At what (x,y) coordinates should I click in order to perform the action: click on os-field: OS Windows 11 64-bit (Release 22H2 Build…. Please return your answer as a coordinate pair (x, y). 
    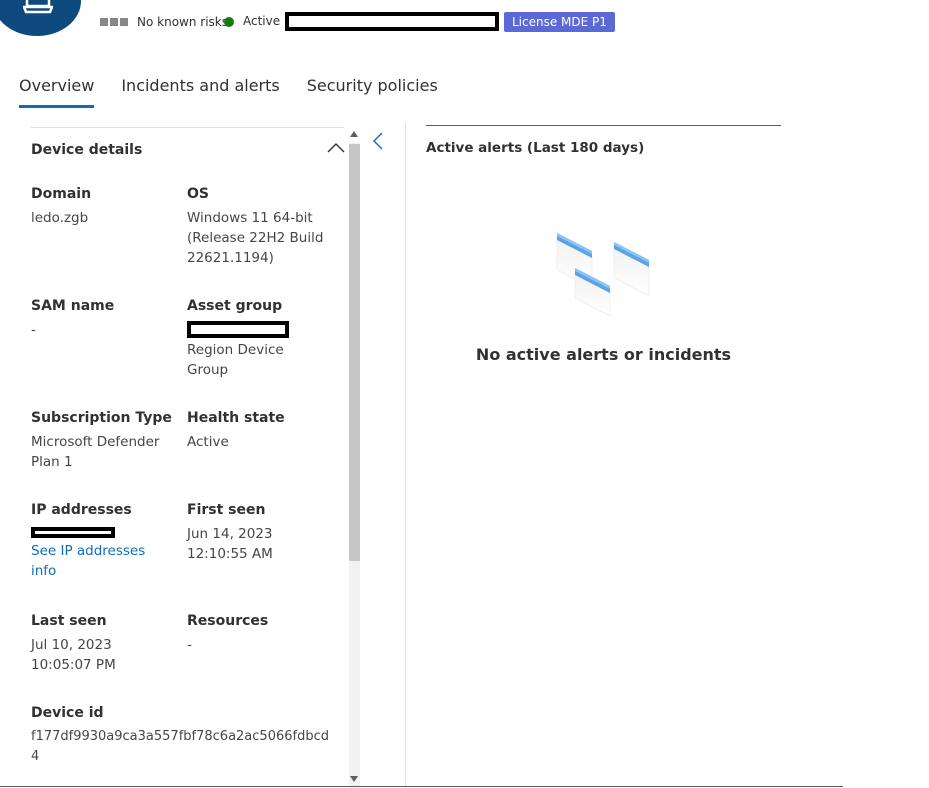
    Looking at the image, I should click on (267, 226).